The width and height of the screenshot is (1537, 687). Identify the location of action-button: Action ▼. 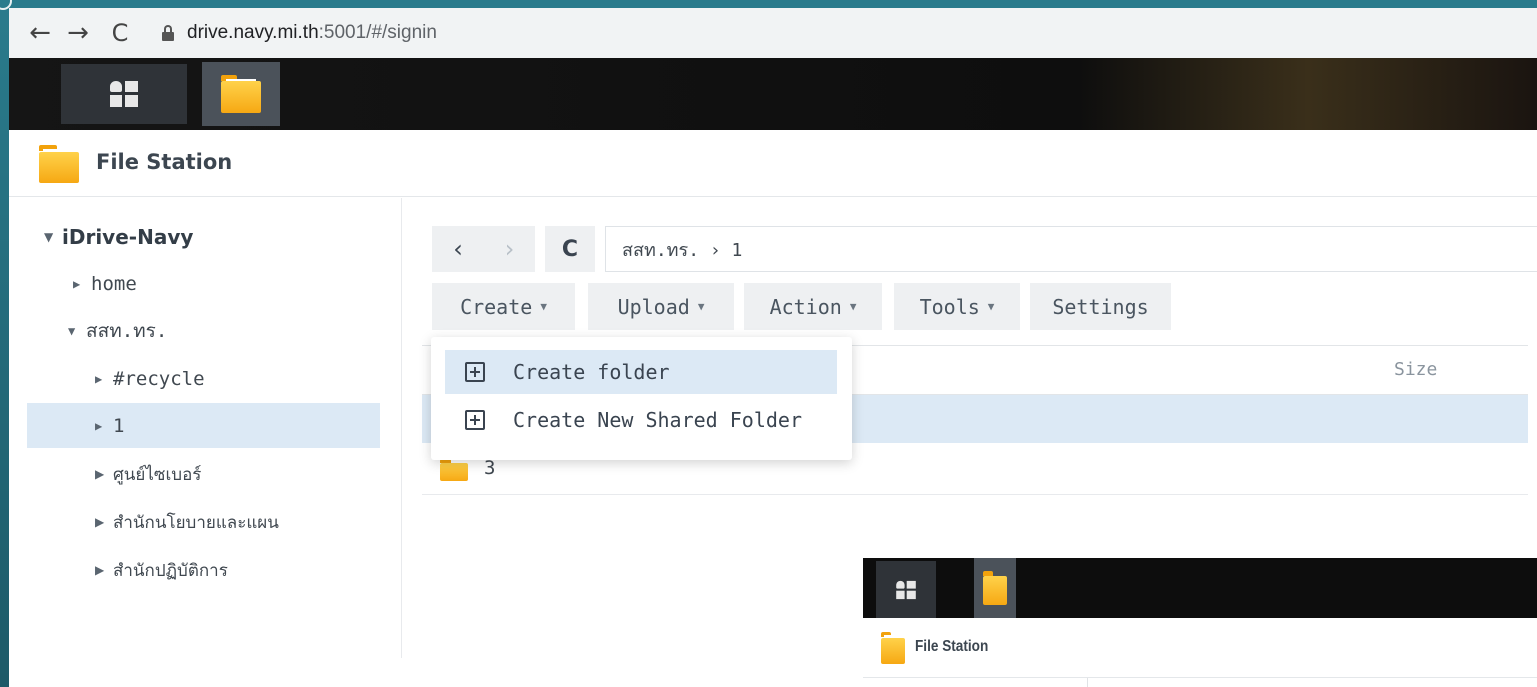
(813, 306).